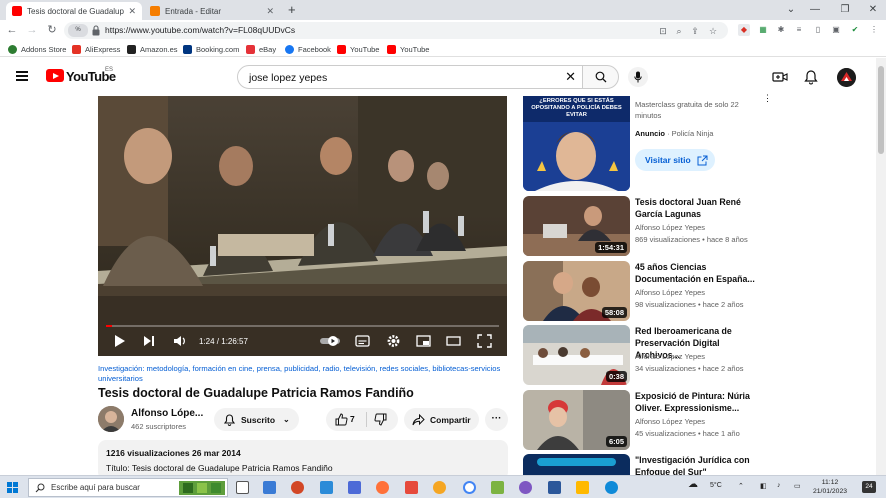 The width and height of the screenshot is (886, 498). I want to click on word-icon, so click(554, 487).